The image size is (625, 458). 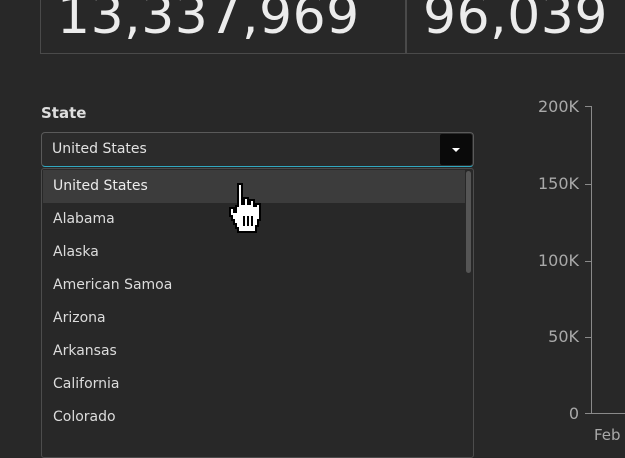 I want to click on deaths-stat-card: 96,039, so click(x=515, y=27).